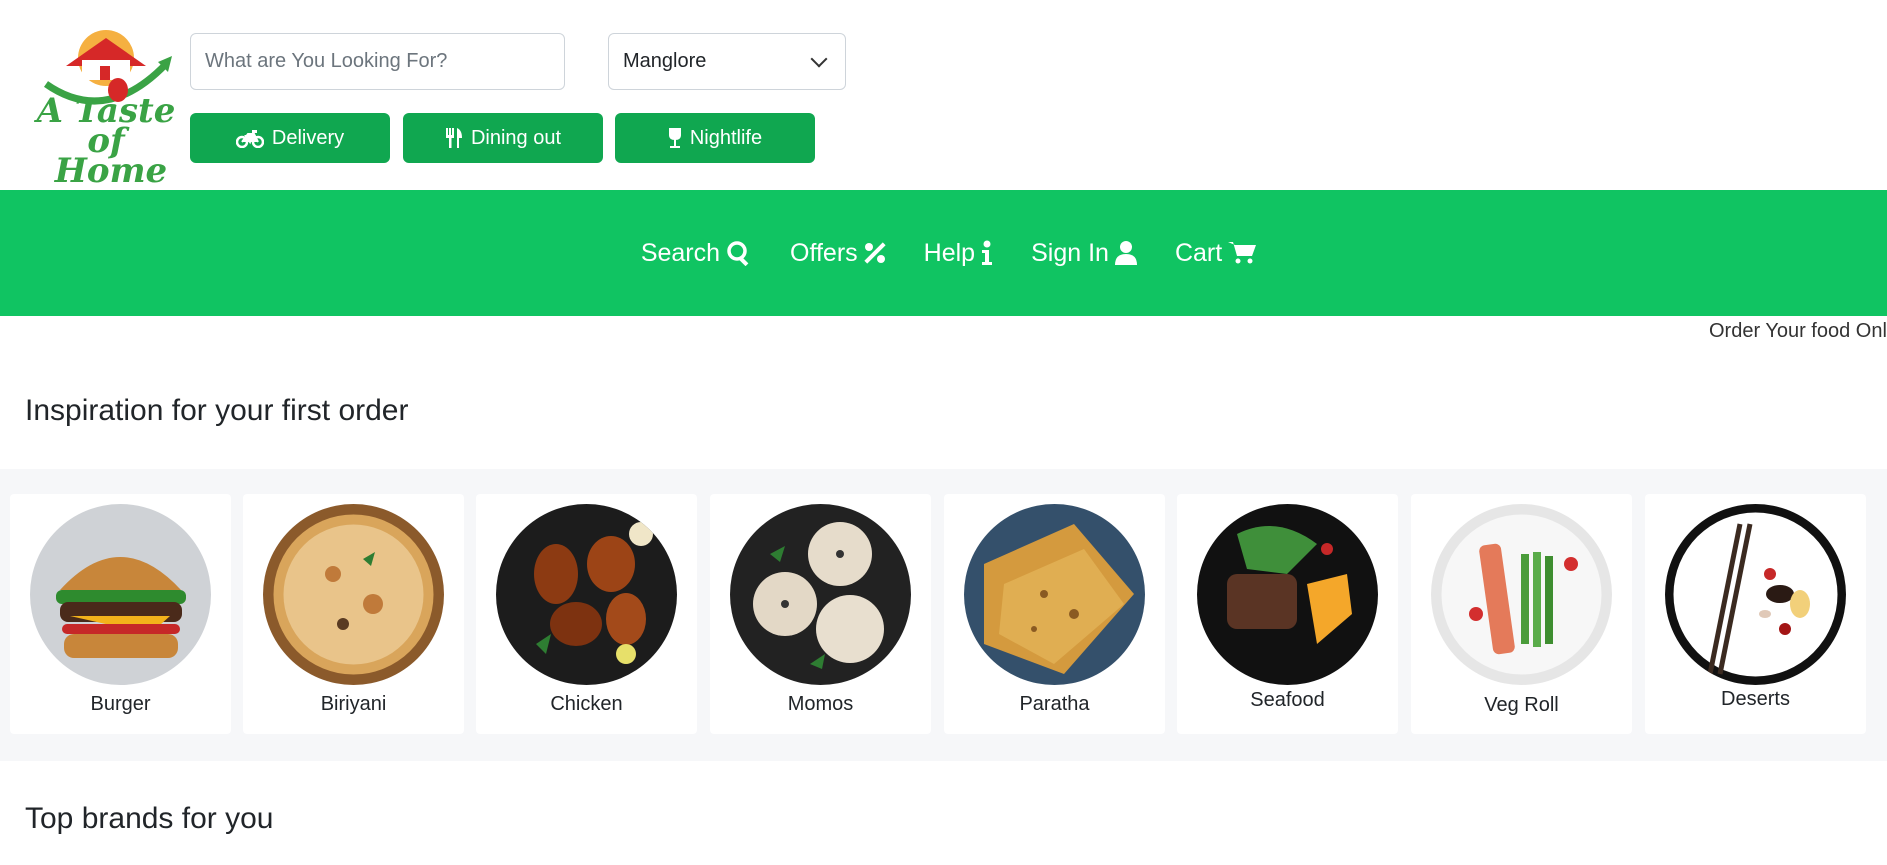 The image size is (1887, 865). Describe the element at coordinates (820, 704) in the screenshot. I see `category-label: Momos` at that location.